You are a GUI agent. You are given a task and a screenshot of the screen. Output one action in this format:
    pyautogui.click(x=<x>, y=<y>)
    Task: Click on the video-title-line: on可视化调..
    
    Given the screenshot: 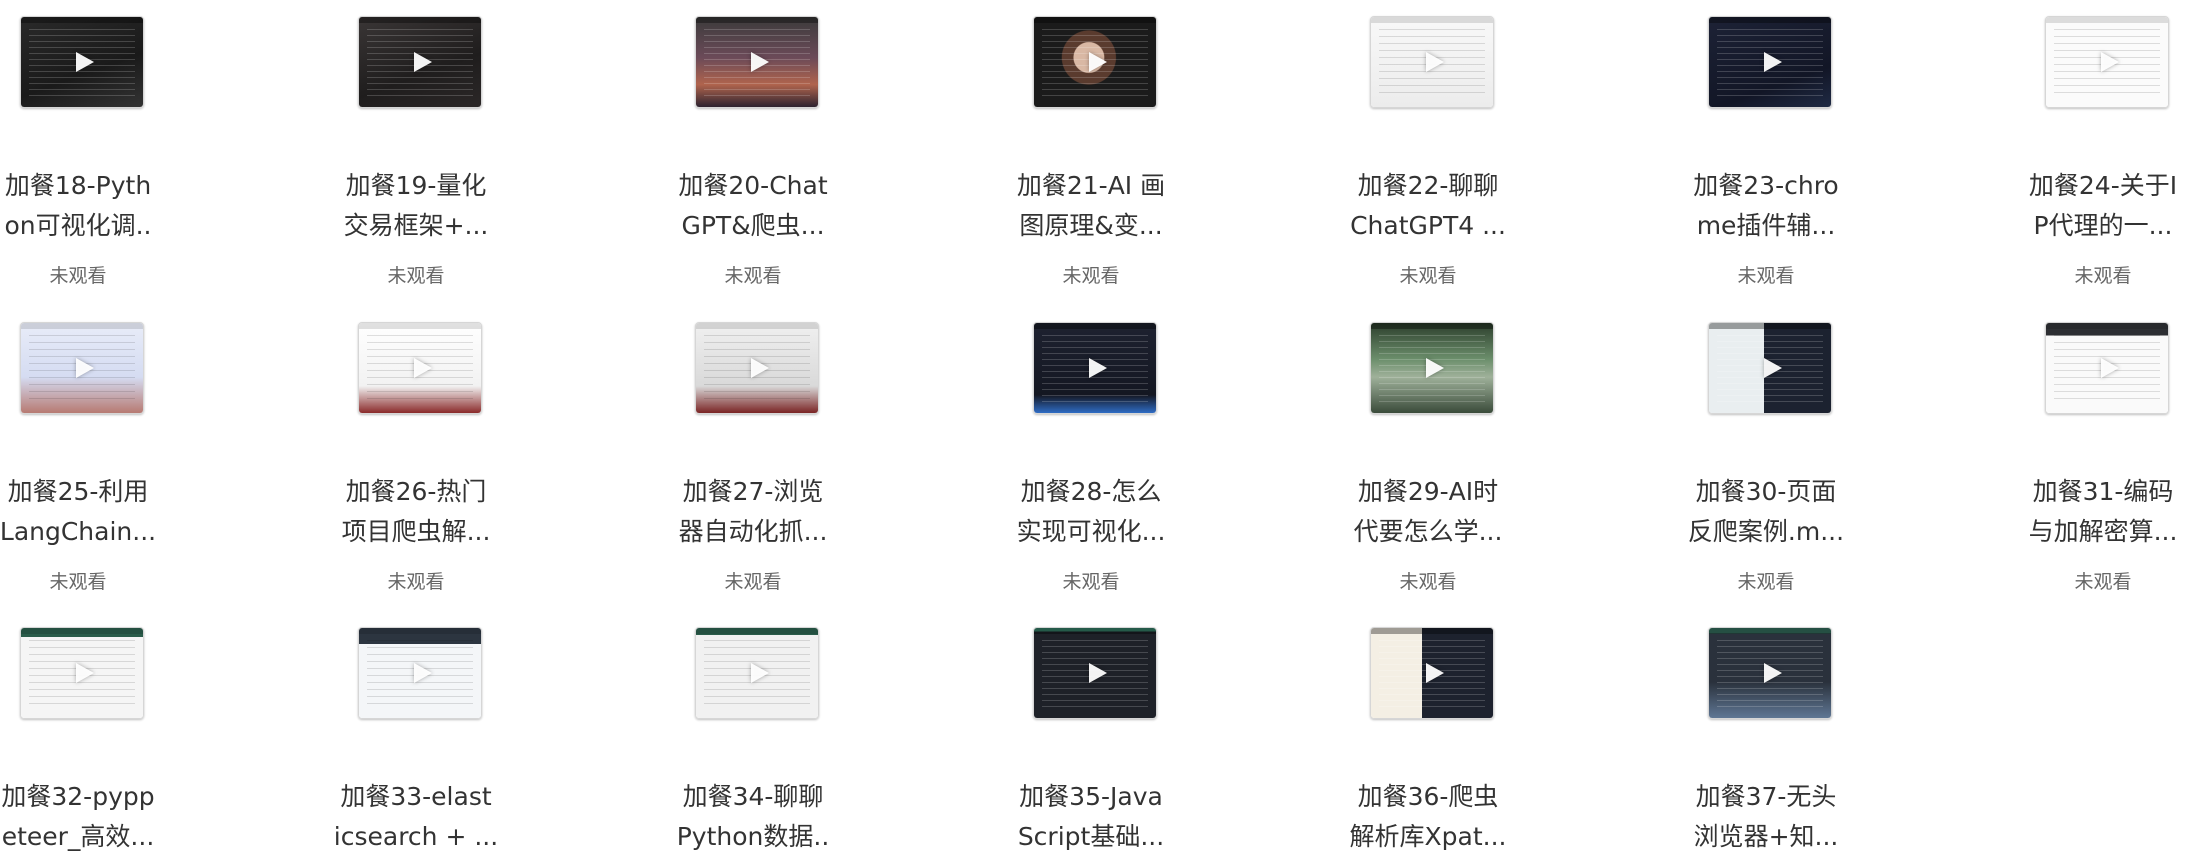 What is the action you would take?
    pyautogui.click(x=78, y=225)
    